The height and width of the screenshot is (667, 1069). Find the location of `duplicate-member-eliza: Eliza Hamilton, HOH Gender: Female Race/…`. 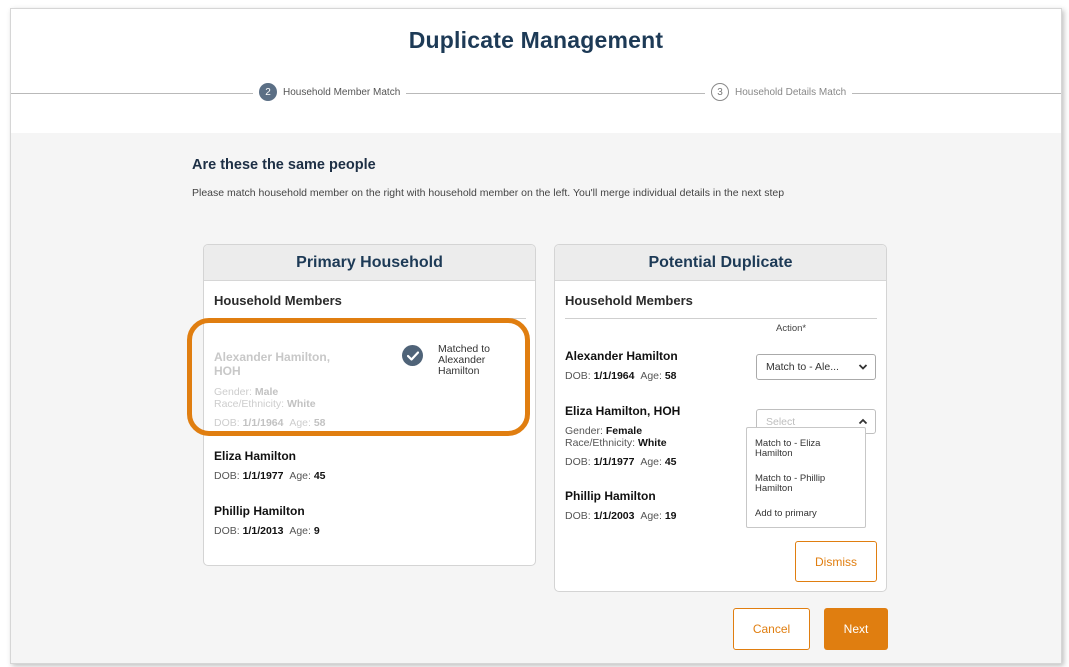

duplicate-member-eliza: Eliza Hamilton, HOH Gender: Female Race/… is located at coordinates (655, 436).